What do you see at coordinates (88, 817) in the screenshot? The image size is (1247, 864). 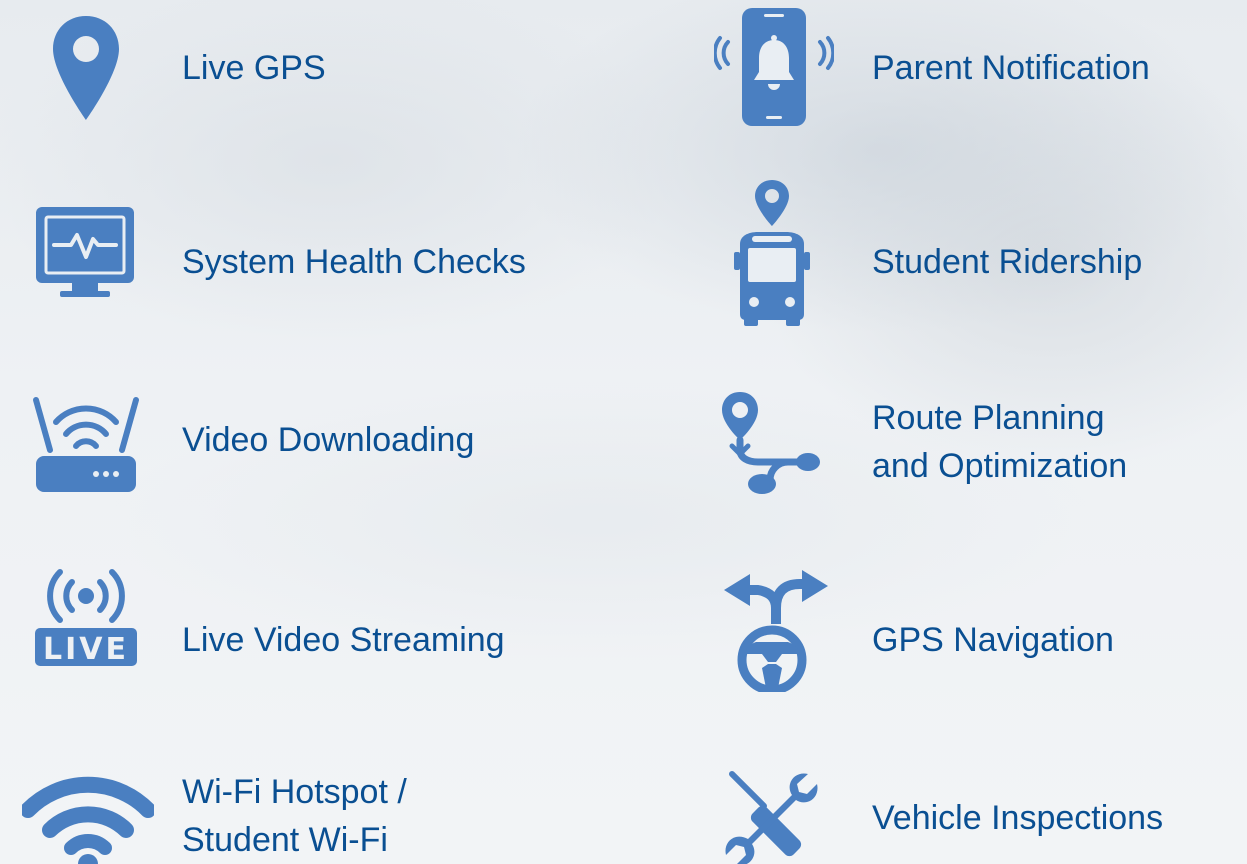 I see `wifi-icon` at bounding box center [88, 817].